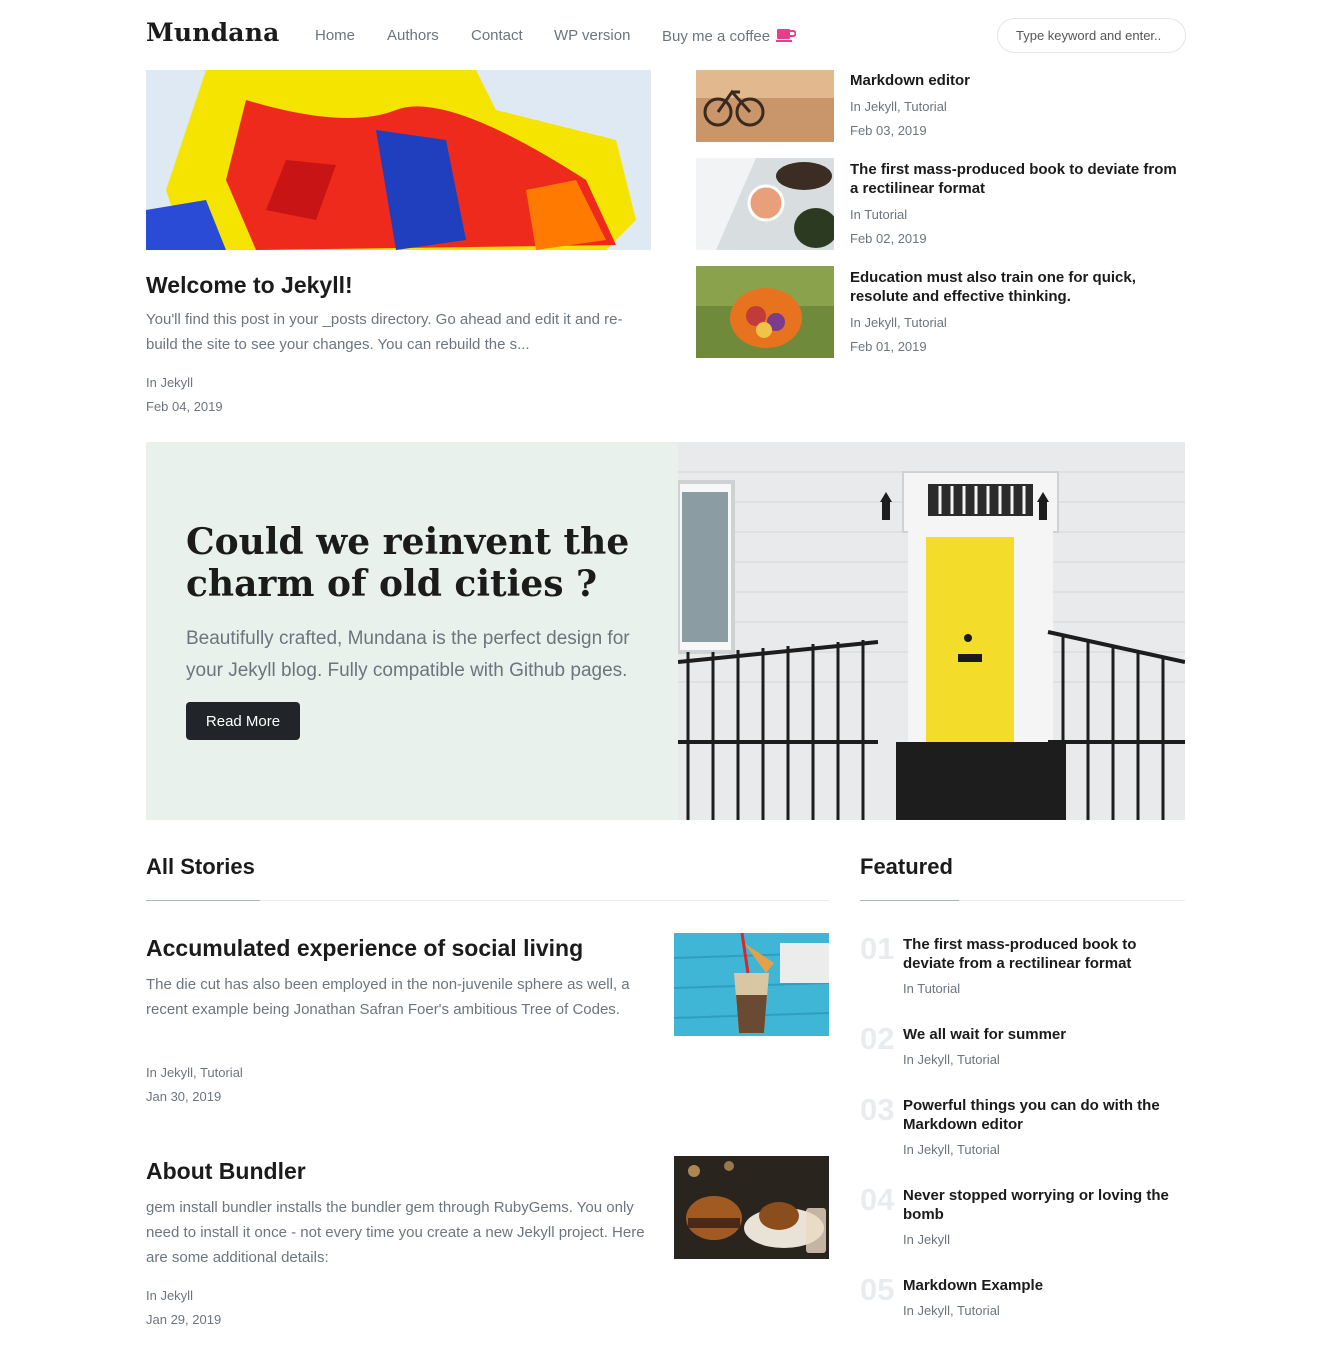  What do you see at coordinates (926, 1239) in the screenshot?
I see `featured-category: In Jekyll` at bounding box center [926, 1239].